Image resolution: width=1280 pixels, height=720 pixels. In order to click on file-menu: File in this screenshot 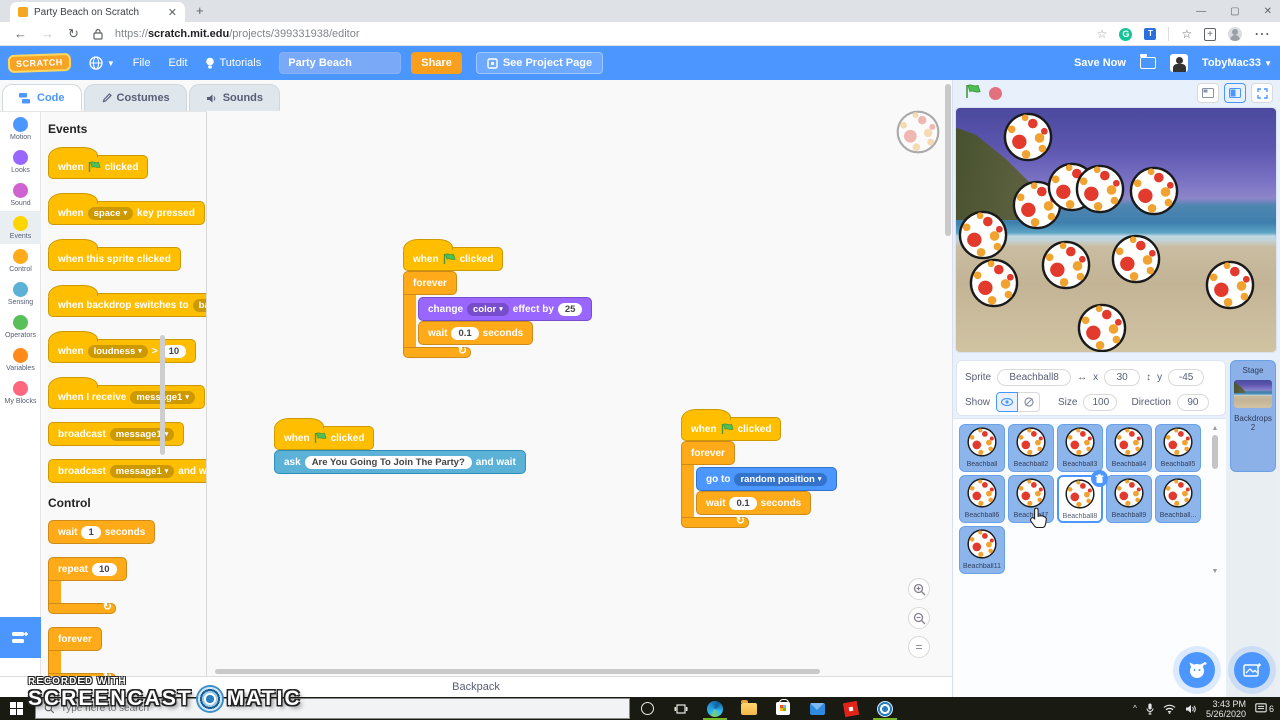, I will do `click(142, 63)`.